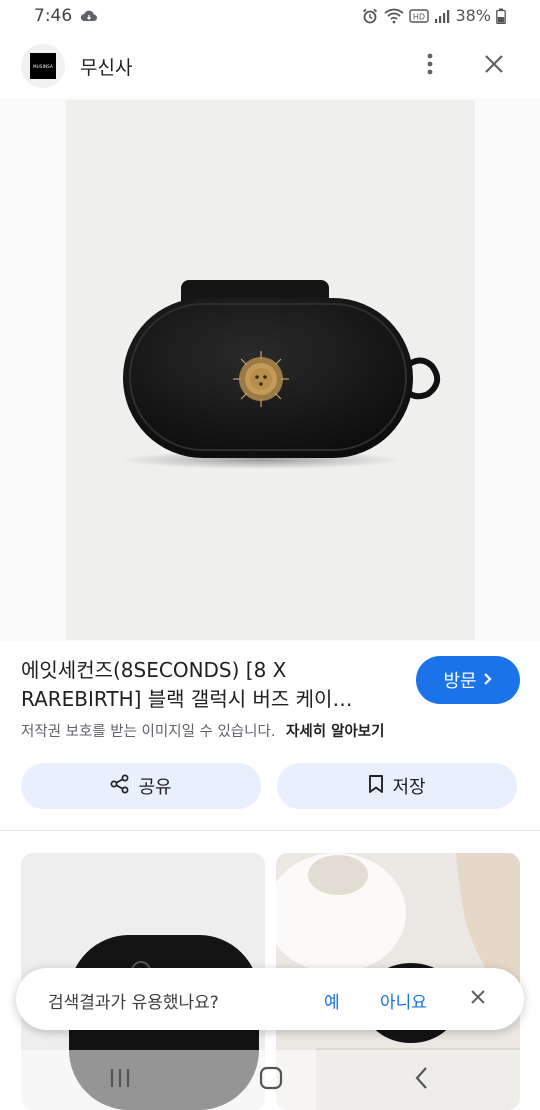  Describe the element at coordinates (270, 66) in the screenshot. I see `site-header: MUSINSA 무신사` at that location.